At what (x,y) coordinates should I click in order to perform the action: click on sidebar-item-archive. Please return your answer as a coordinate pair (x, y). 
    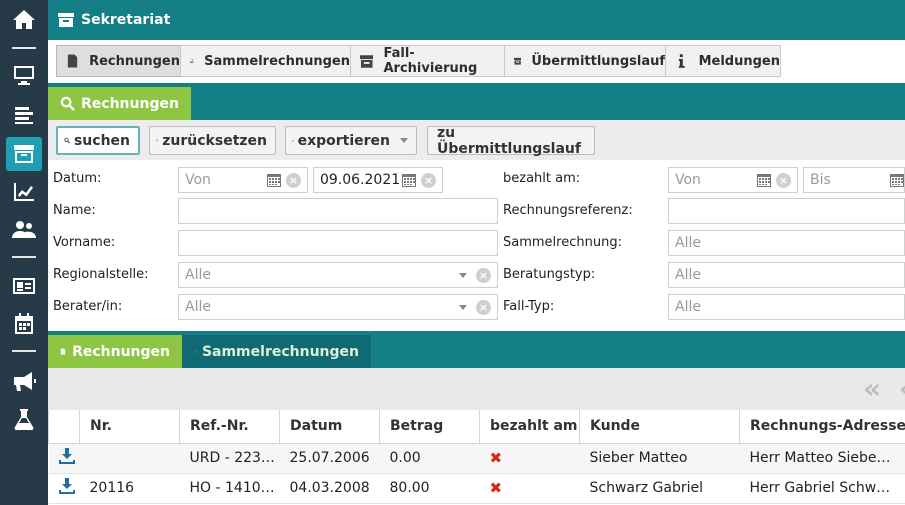
    Looking at the image, I should click on (24, 154).